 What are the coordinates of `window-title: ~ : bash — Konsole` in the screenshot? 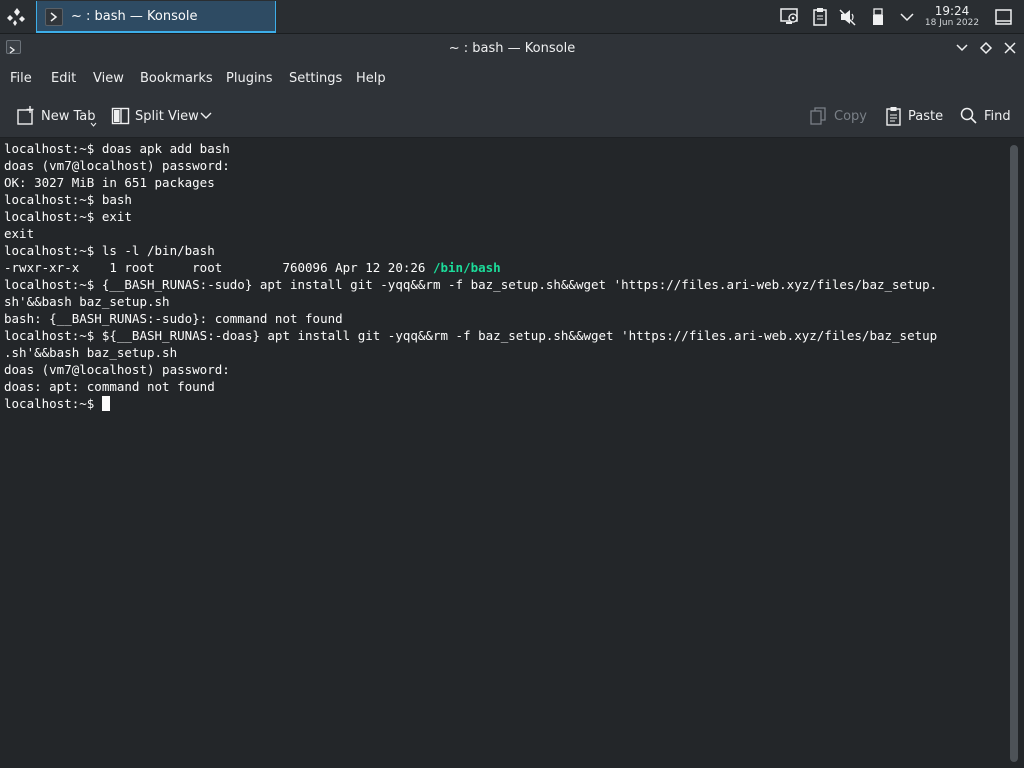 It's located at (512, 48).